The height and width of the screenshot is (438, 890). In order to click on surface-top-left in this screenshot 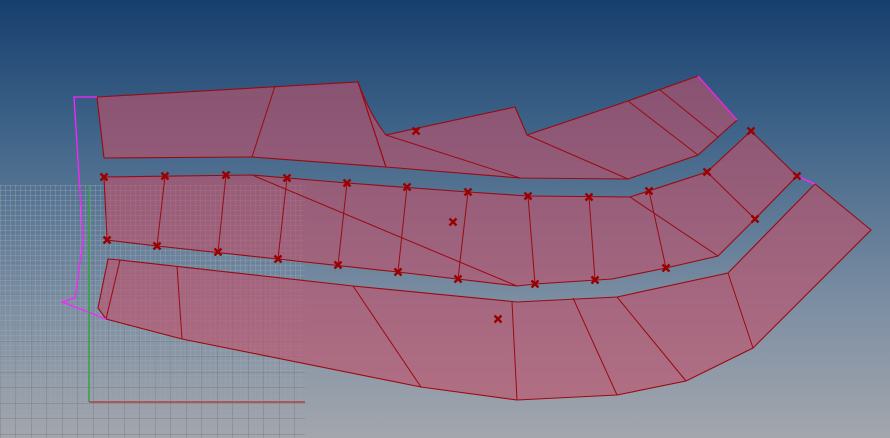, I will do `click(241, 124)`.